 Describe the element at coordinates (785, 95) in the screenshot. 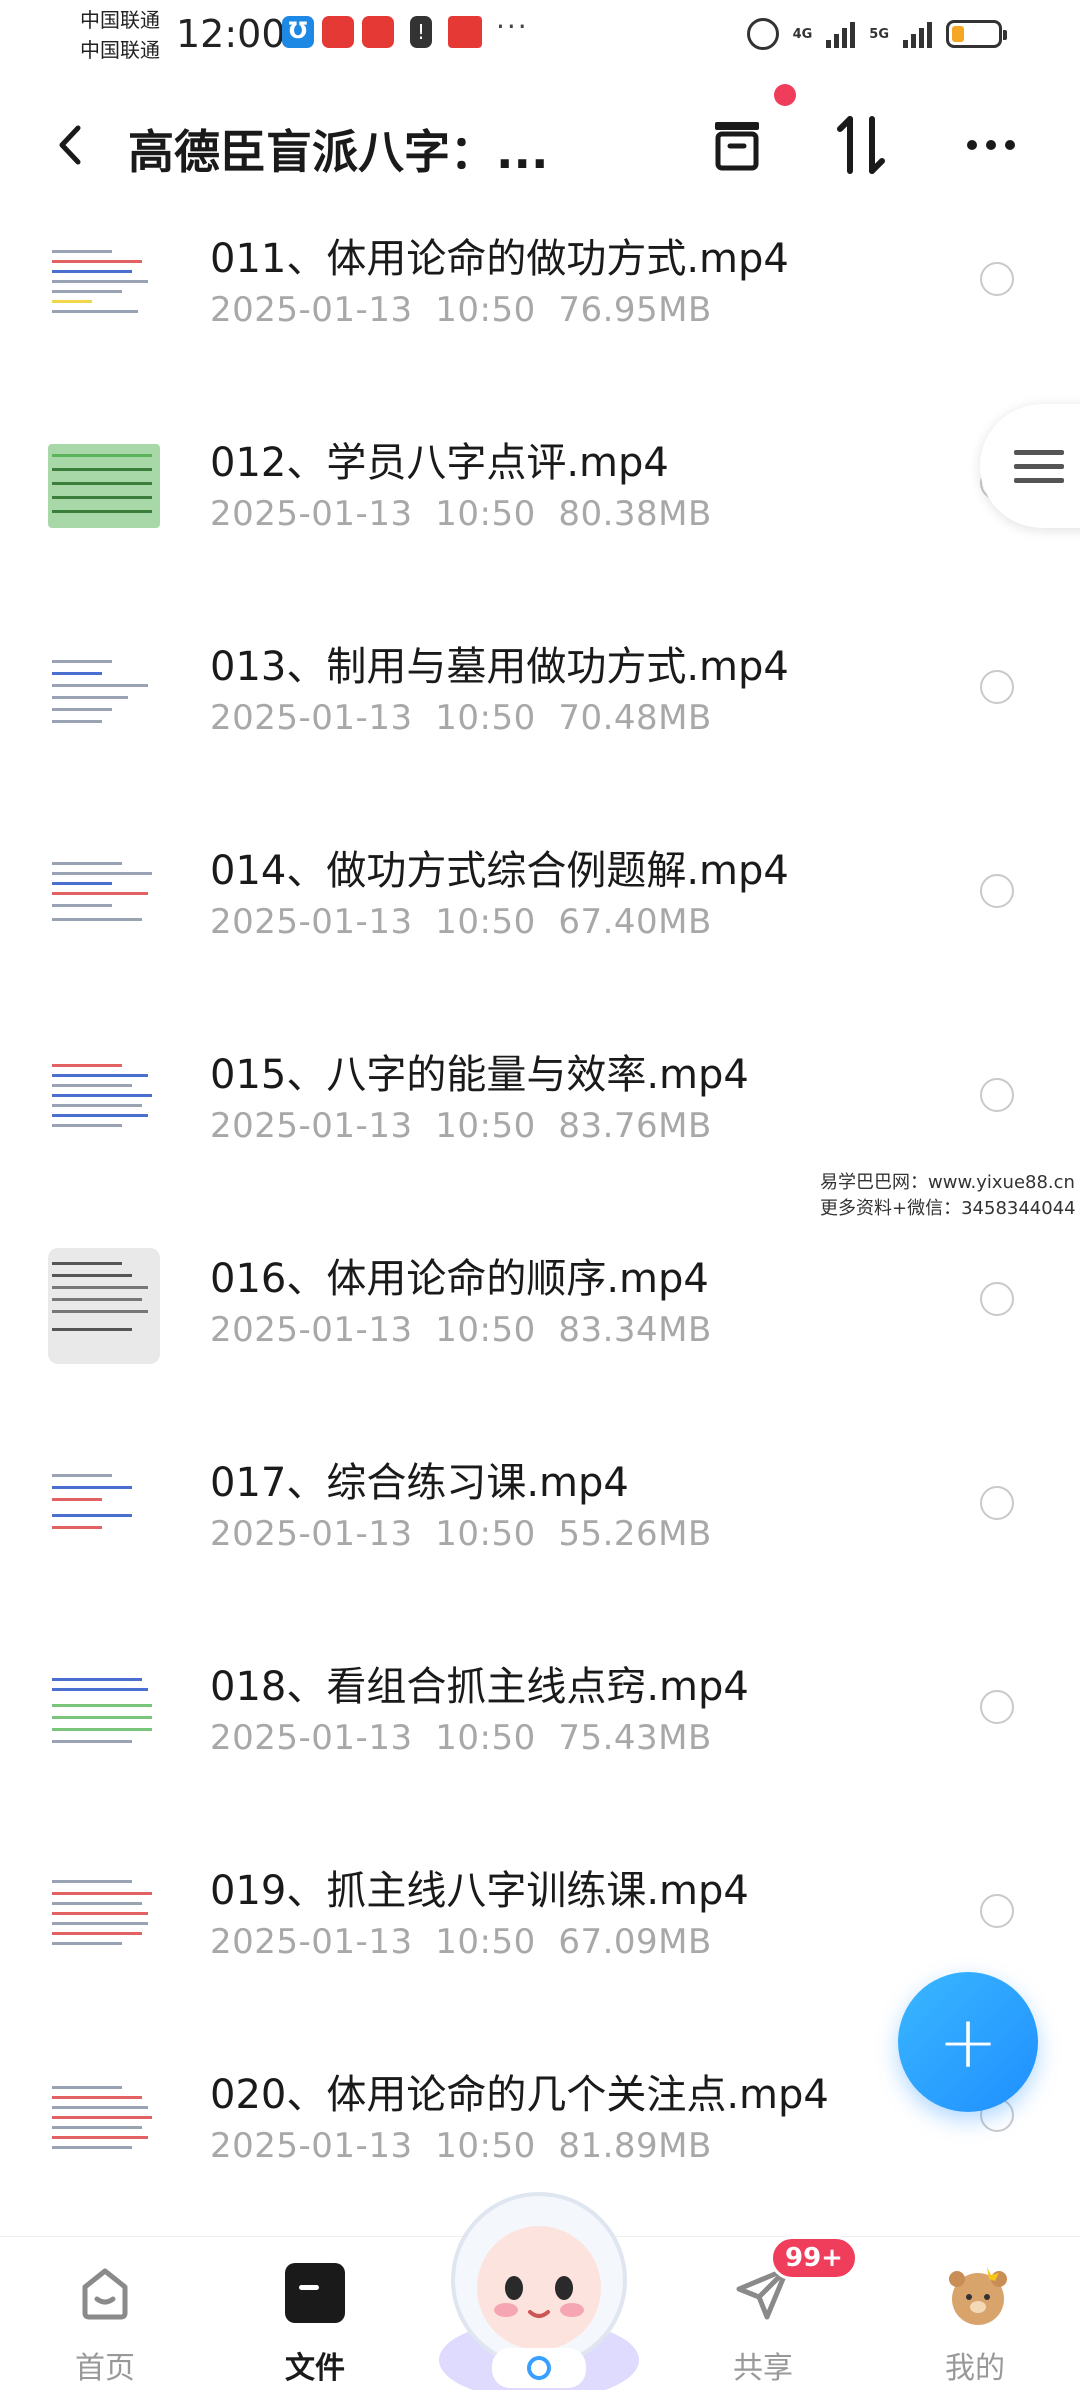

I see `notification-dot` at that location.